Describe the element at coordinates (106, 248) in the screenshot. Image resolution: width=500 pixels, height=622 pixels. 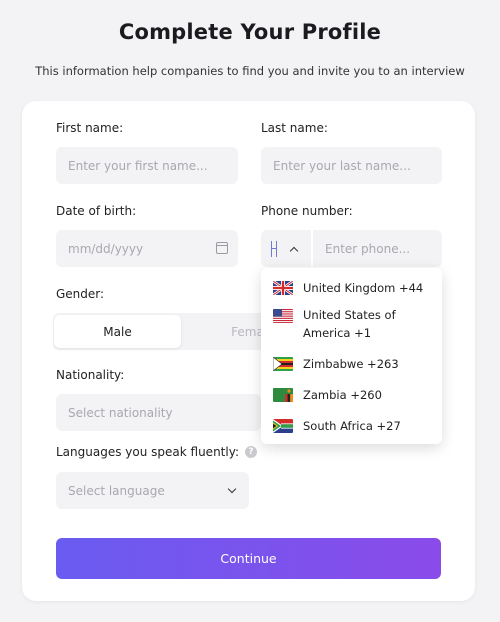
I see `dob-placeholder: mm/dd/yyyy` at that location.